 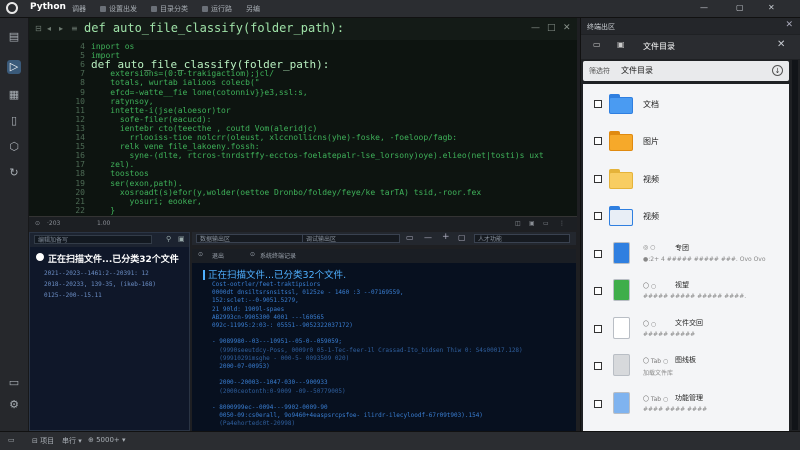 What do you see at coordinates (82, 92) in the screenshot?
I see `line-number: 9` at bounding box center [82, 92].